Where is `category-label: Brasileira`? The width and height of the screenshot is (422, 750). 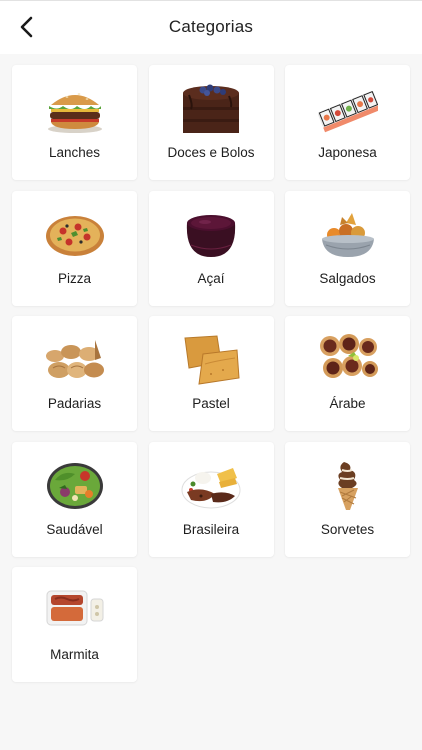 category-label: Brasileira is located at coordinates (211, 529).